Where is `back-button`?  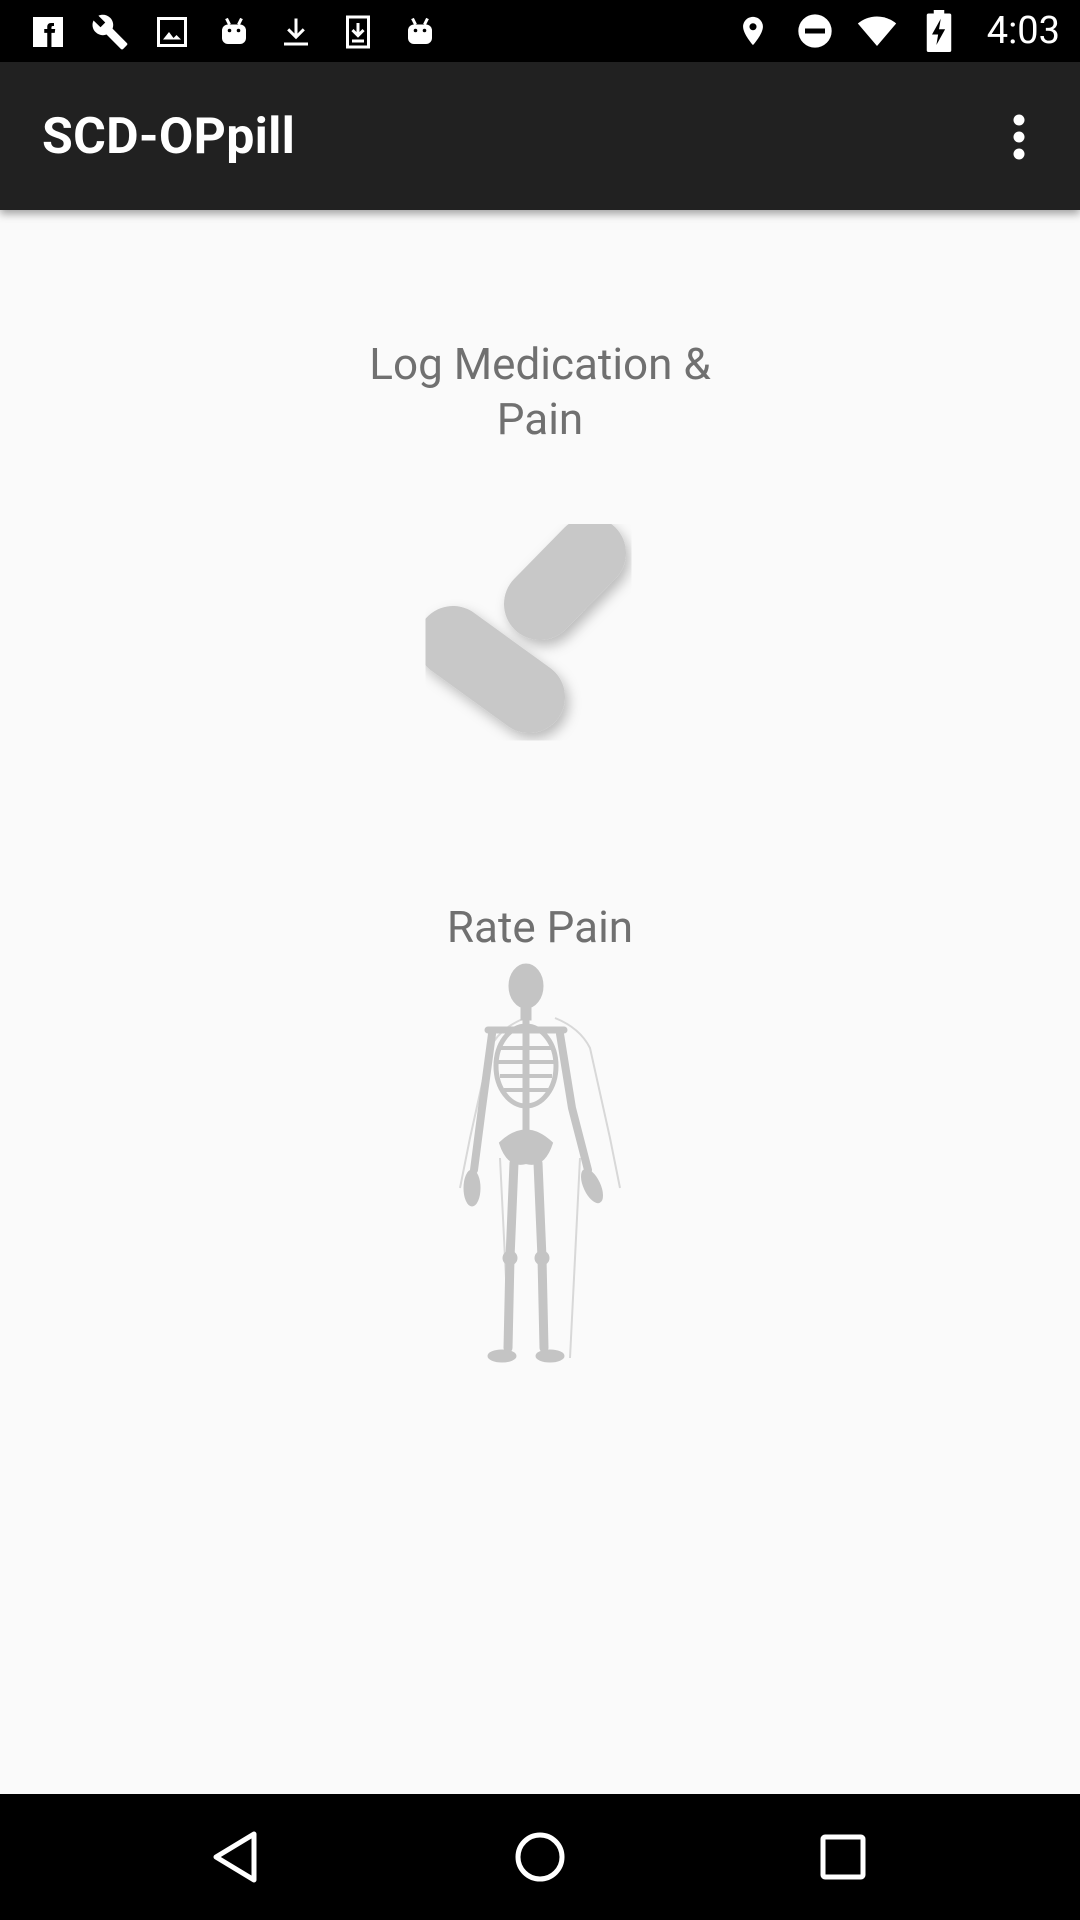
back-button is located at coordinates (235, 1857).